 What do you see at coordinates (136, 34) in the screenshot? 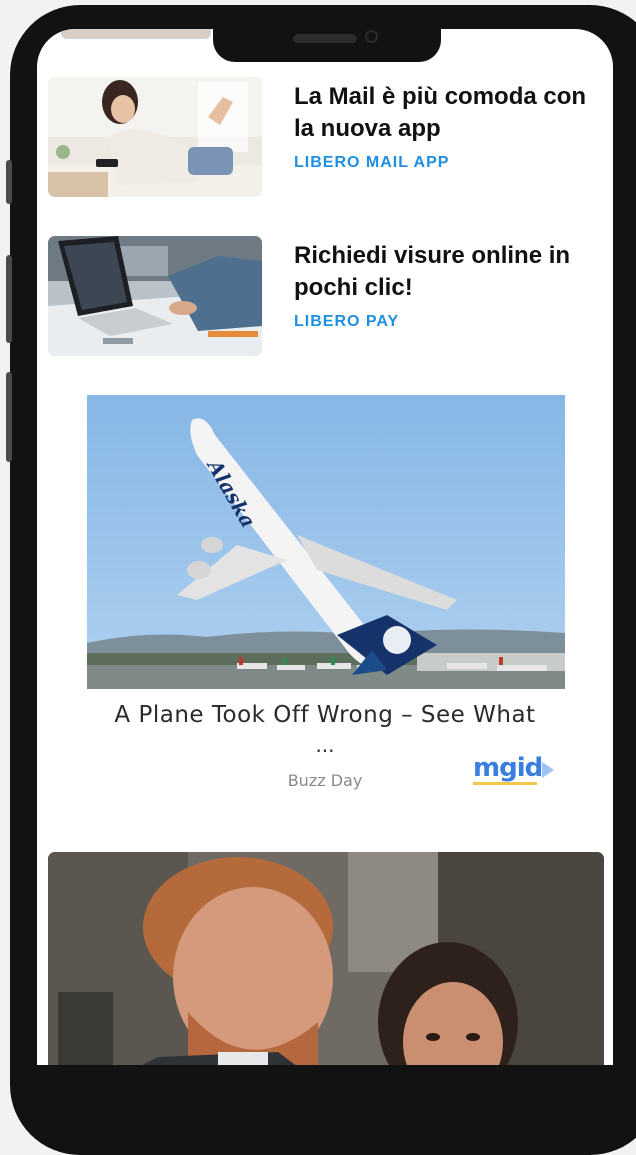
I see `previous-article-image` at bounding box center [136, 34].